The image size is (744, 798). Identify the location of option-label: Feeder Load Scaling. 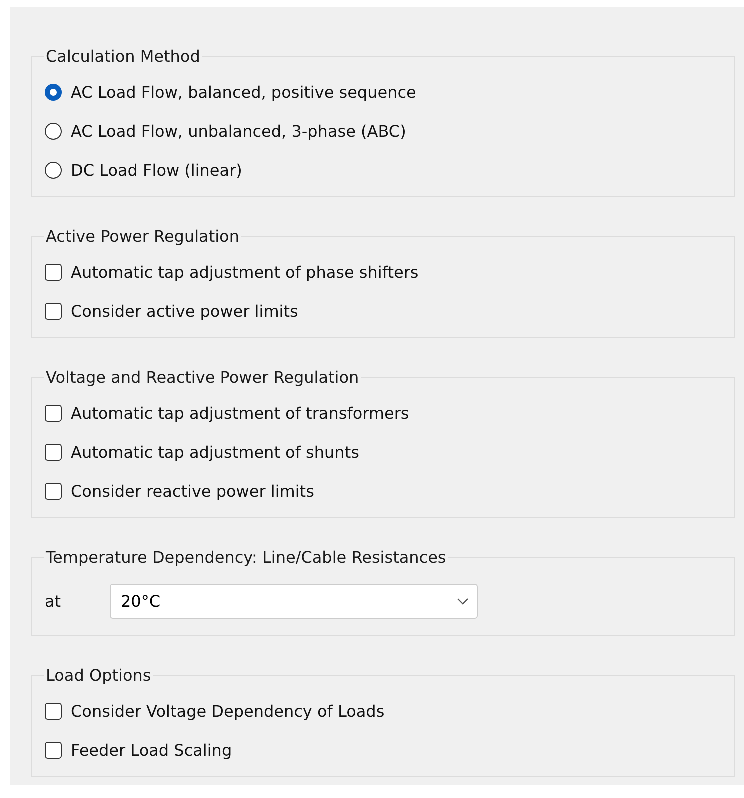
(151, 750).